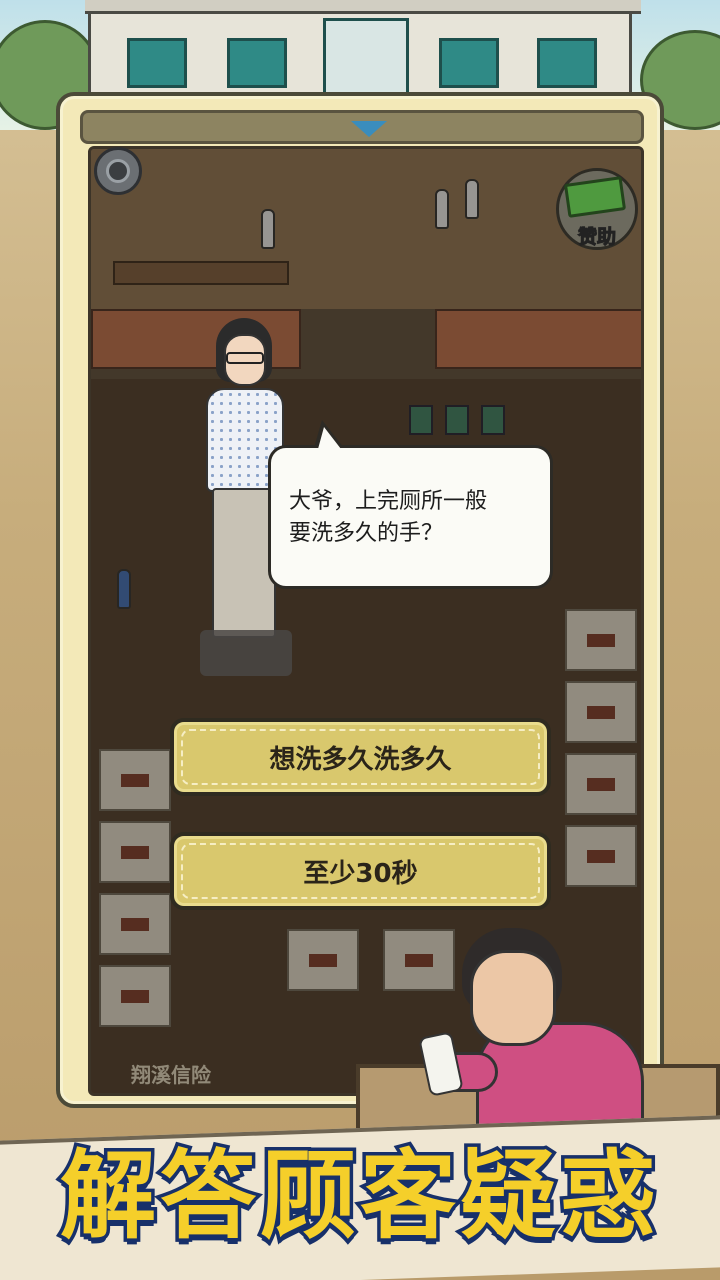 The width and height of the screenshot is (720, 1280). What do you see at coordinates (388, 517) in the screenshot?
I see `customer-question: 大爷，上完厕所一般 要洗多久的手？` at bounding box center [388, 517].